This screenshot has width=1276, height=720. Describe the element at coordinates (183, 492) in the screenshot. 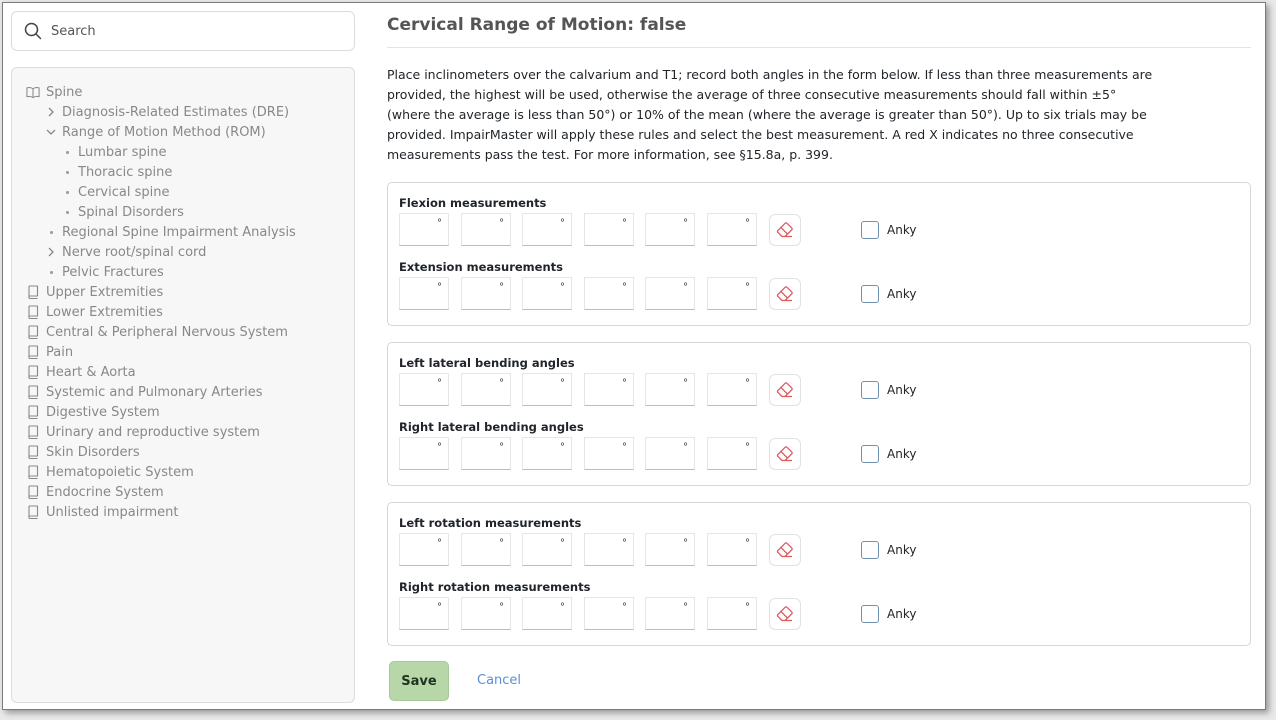

I see `sidebar-item: Endocrine System` at that location.